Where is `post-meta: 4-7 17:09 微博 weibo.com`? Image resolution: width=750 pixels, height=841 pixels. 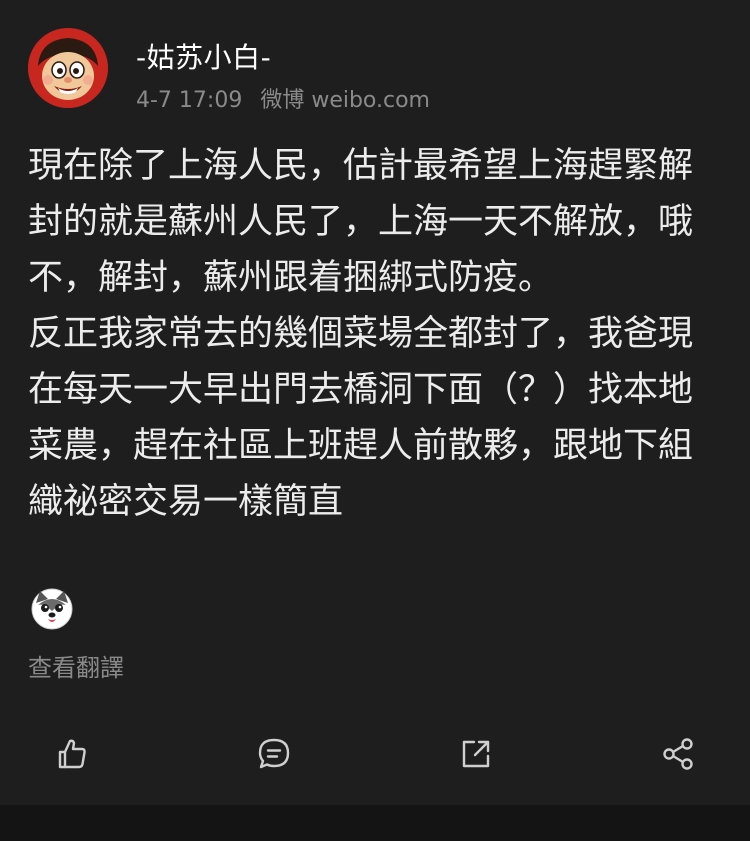
post-meta: 4-7 17:09 微博 weibo.com is located at coordinates (283, 98).